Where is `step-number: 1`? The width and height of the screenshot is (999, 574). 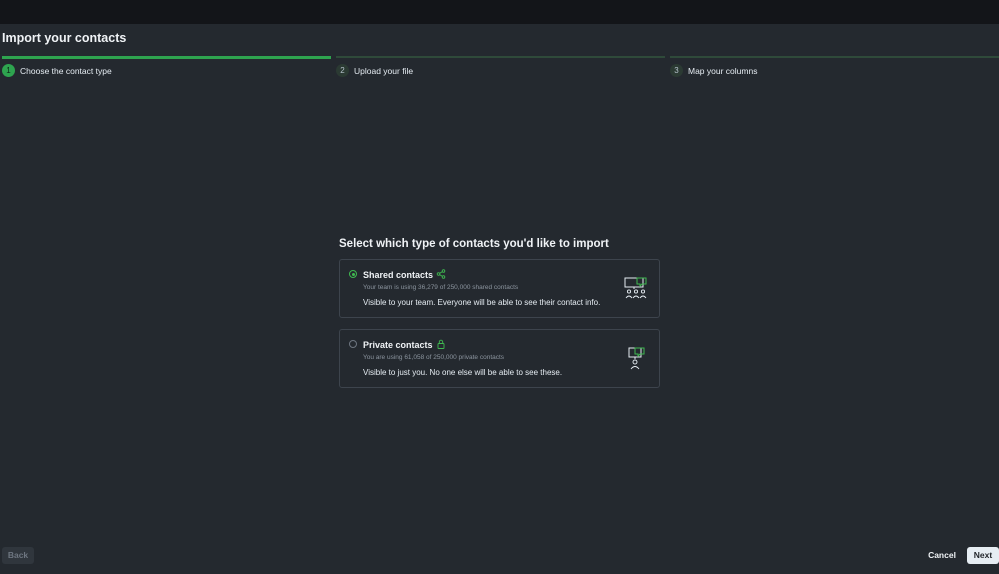 step-number: 1 is located at coordinates (8, 70).